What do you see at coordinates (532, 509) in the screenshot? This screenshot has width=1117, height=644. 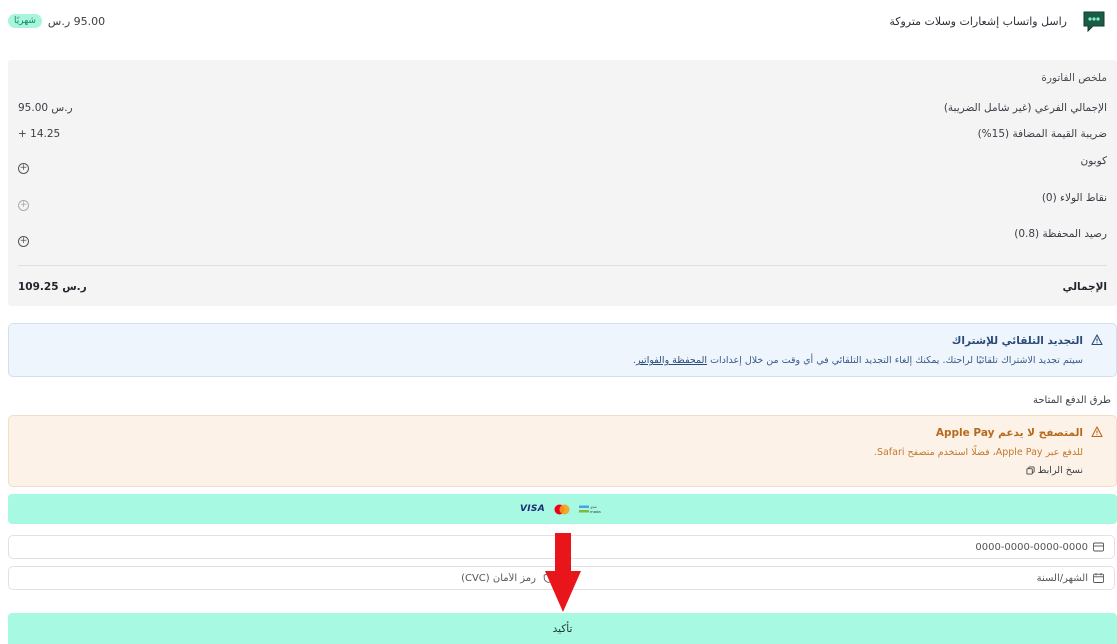 I see `visa-logo: VISA` at bounding box center [532, 509].